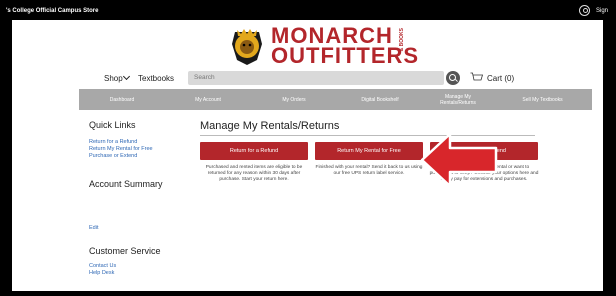  I want to click on account-summary-title: Account Summary, so click(126, 184).